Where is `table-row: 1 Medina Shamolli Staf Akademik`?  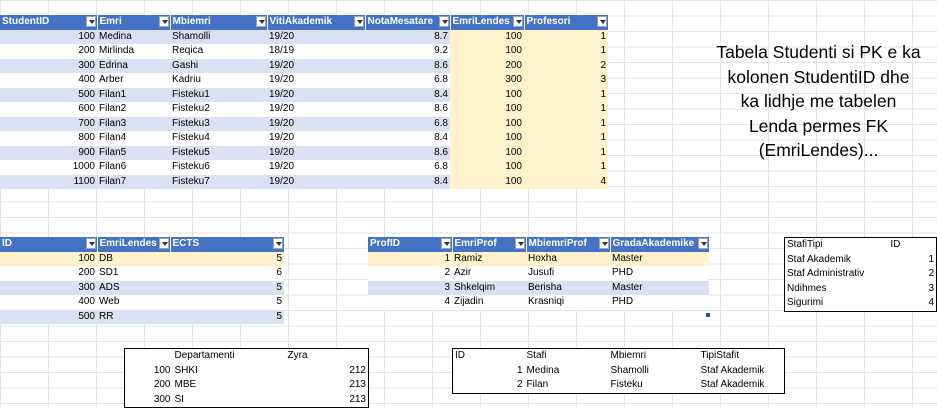 table-row: 1 Medina Shamolli Staf Akademik is located at coordinates (618, 370).